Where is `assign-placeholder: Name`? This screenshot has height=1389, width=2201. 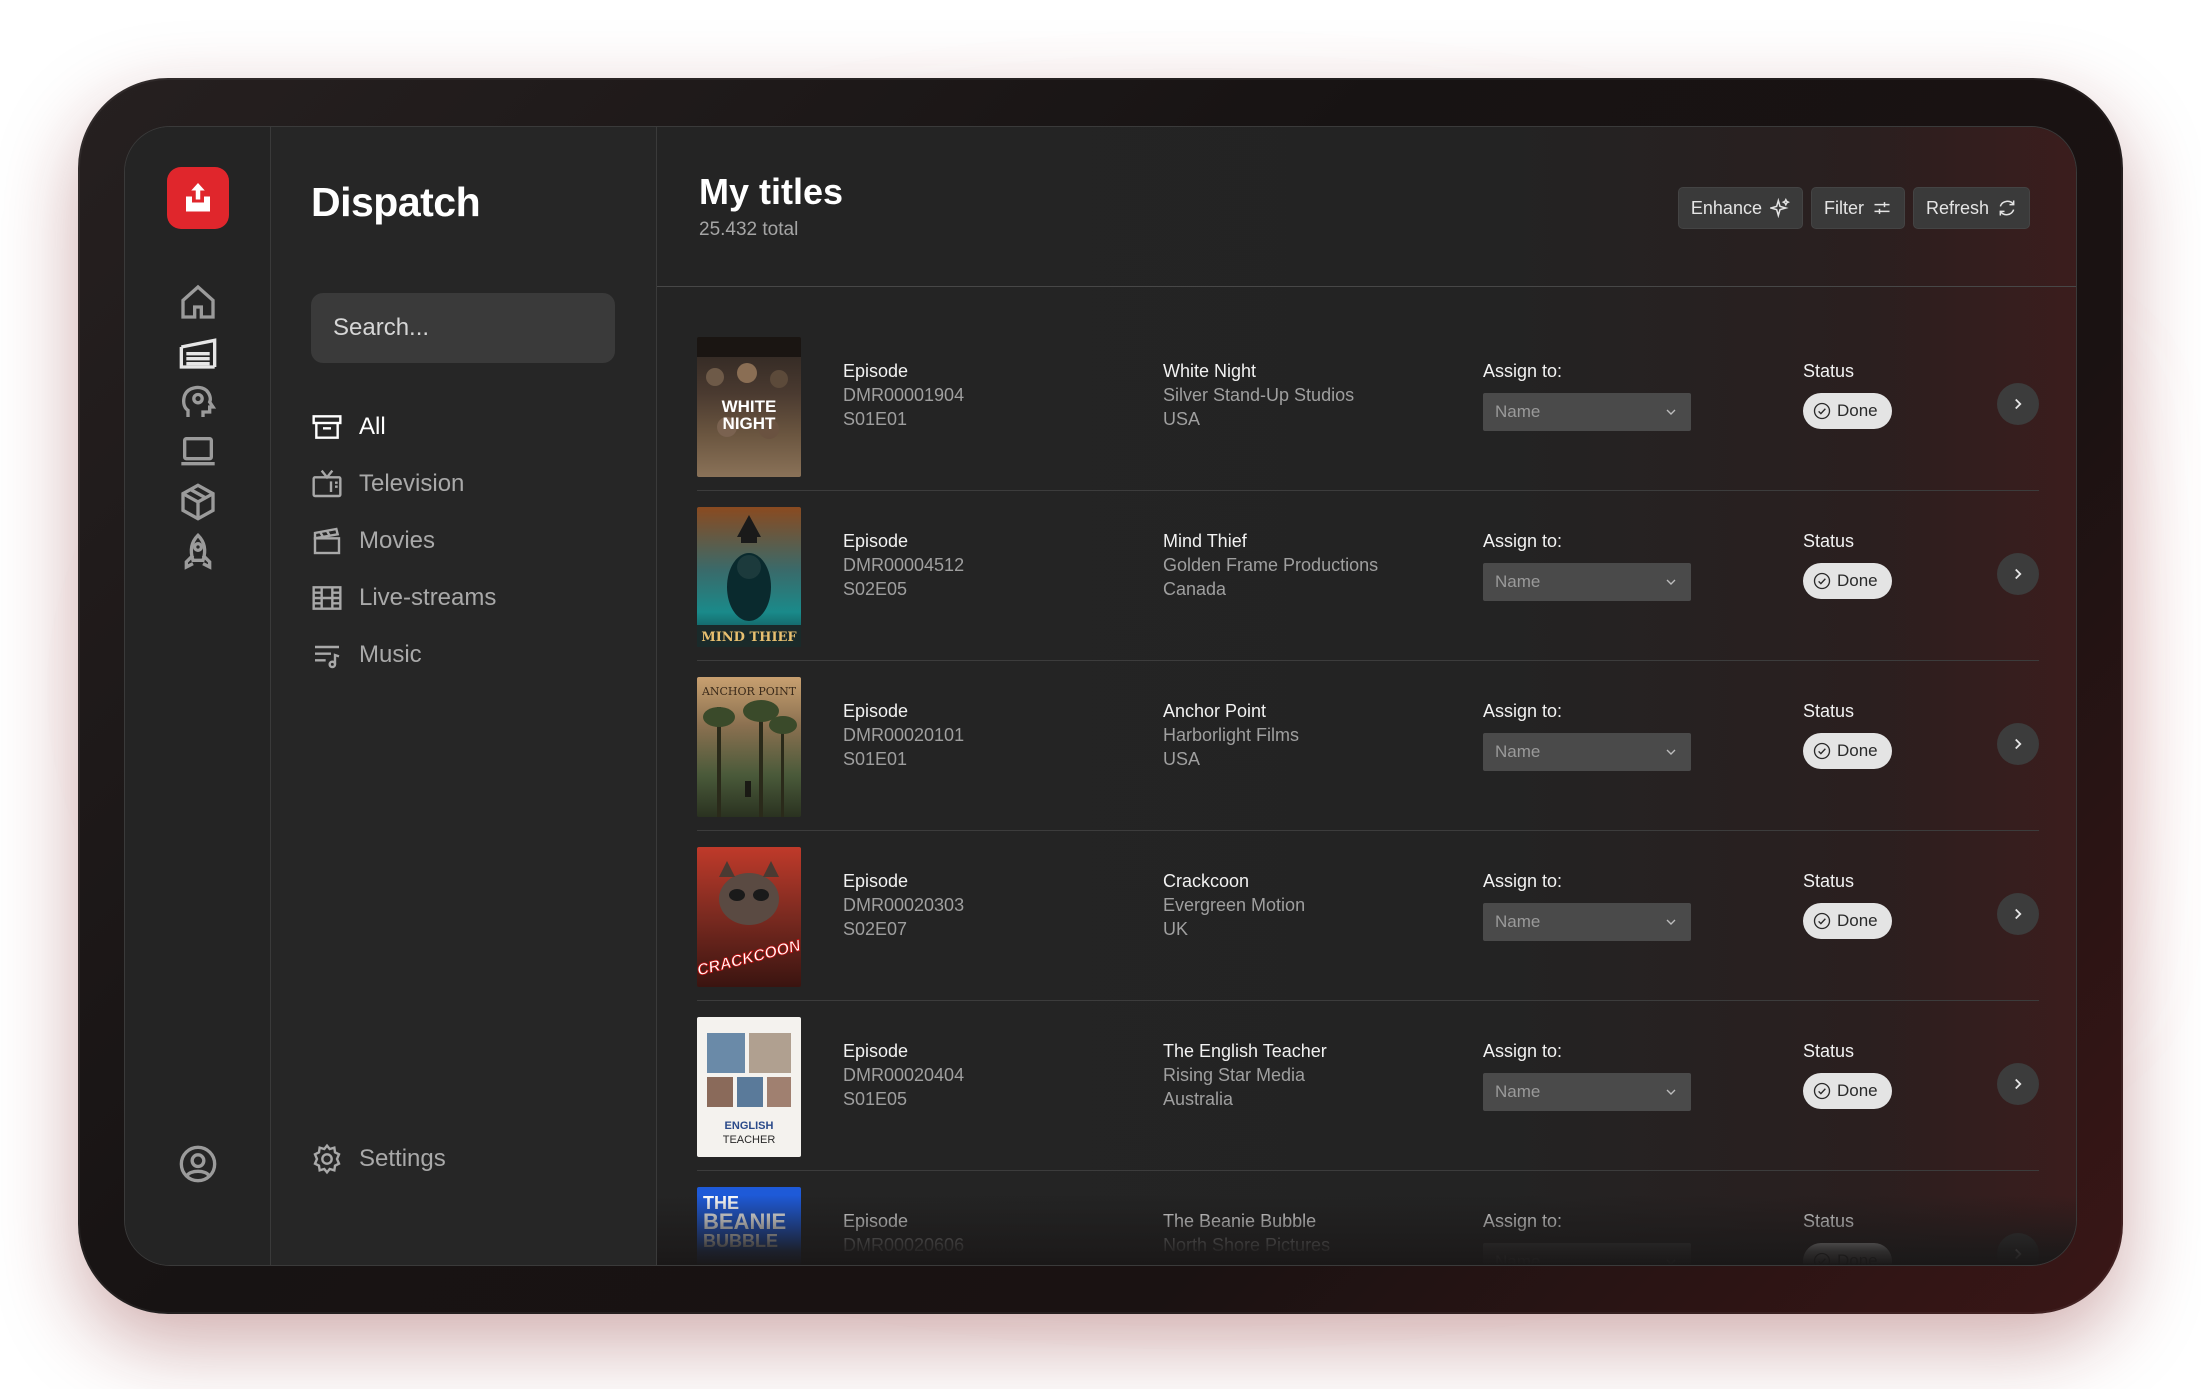
assign-placeholder: Name is located at coordinates (1518, 411).